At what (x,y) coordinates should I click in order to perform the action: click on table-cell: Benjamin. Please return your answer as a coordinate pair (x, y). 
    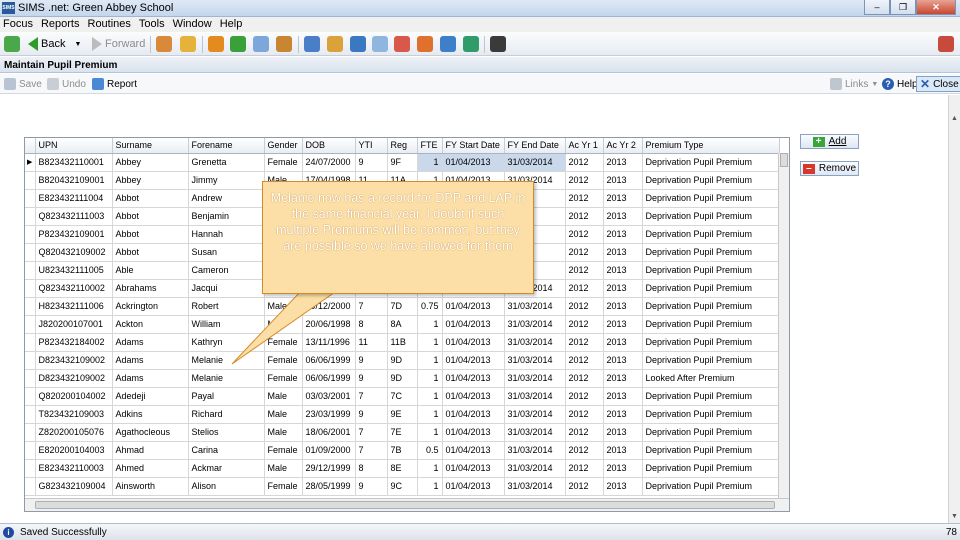
    Looking at the image, I should click on (226, 216).